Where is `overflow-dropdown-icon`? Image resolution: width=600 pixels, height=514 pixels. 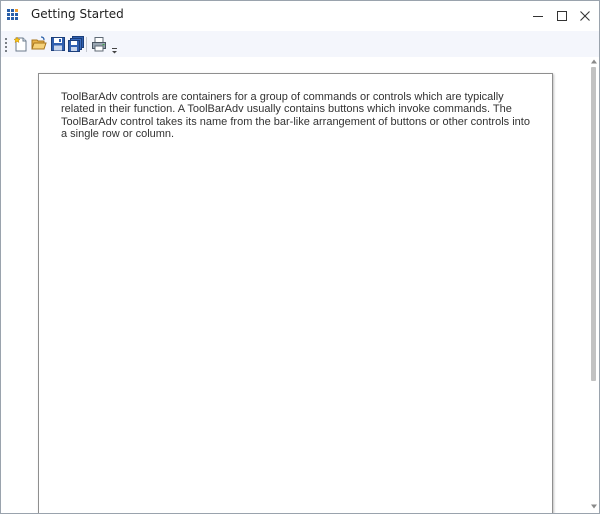 overflow-dropdown-icon is located at coordinates (114, 51).